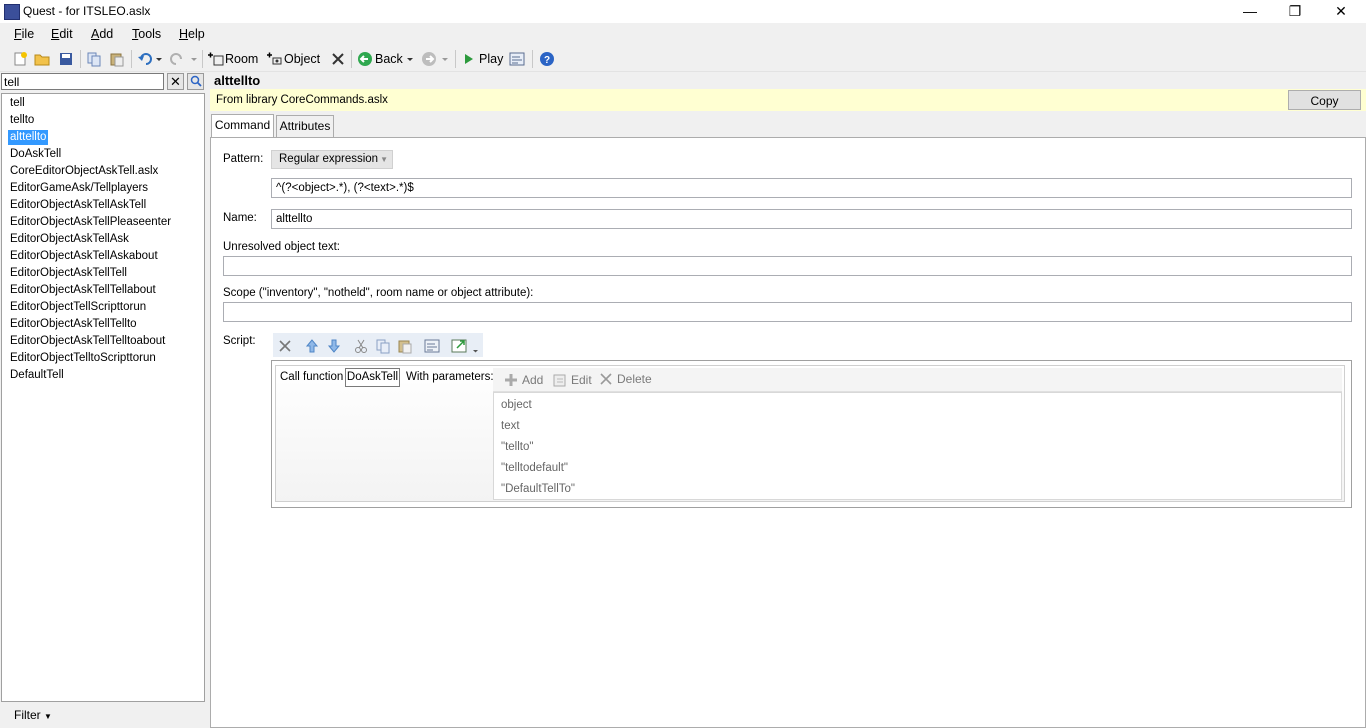  Describe the element at coordinates (78, 205) in the screenshot. I see `tree-item: EditorObjectAskTellAskTell` at that location.